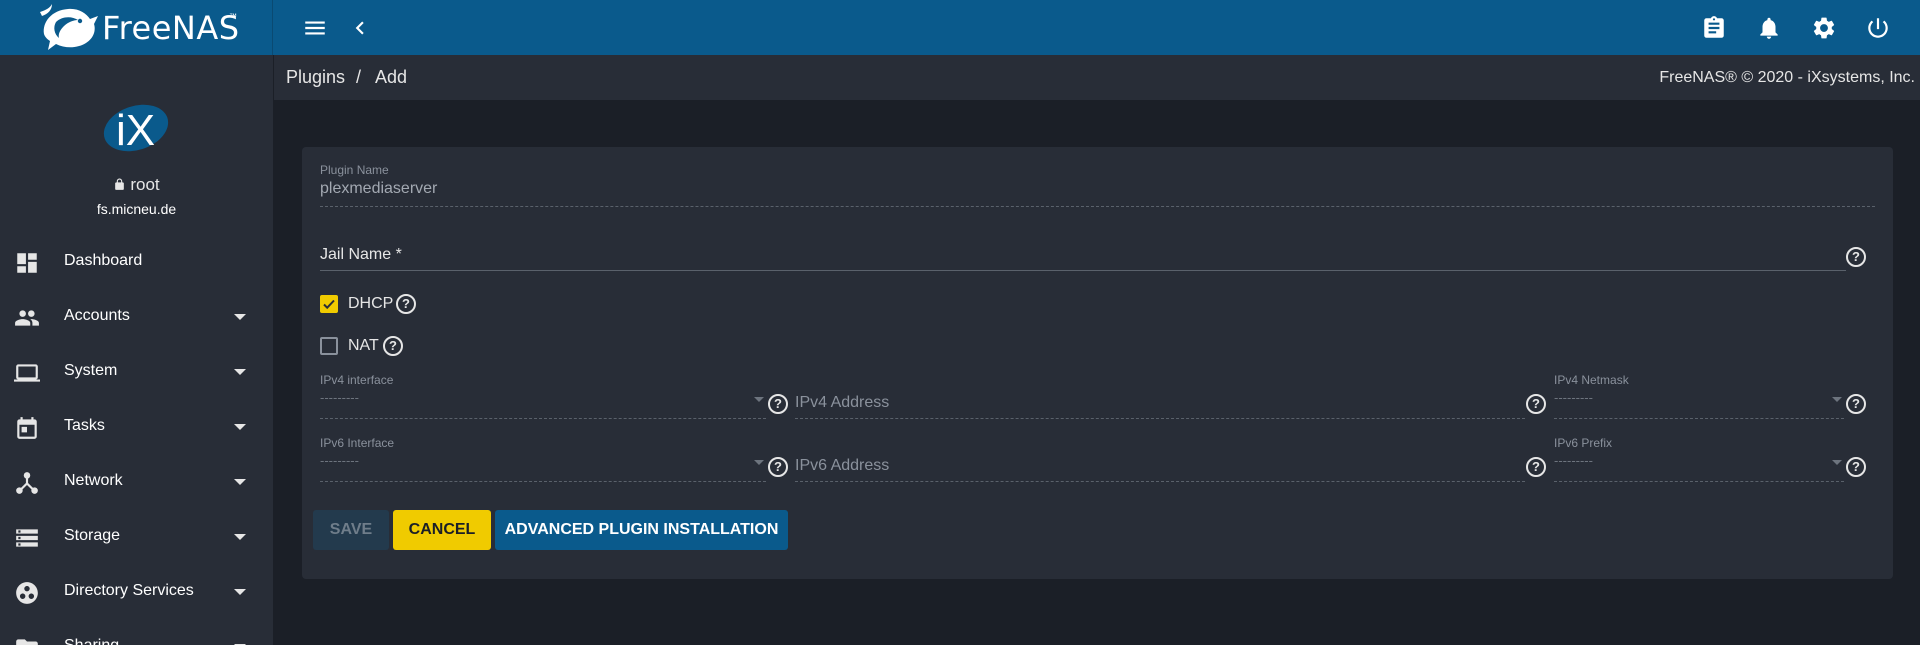 The height and width of the screenshot is (645, 1920). What do you see at coordinates (136, 317) in the screenshot?
I see `sidebar-item-accounts: Accounts` at bounding box center [136, 317].